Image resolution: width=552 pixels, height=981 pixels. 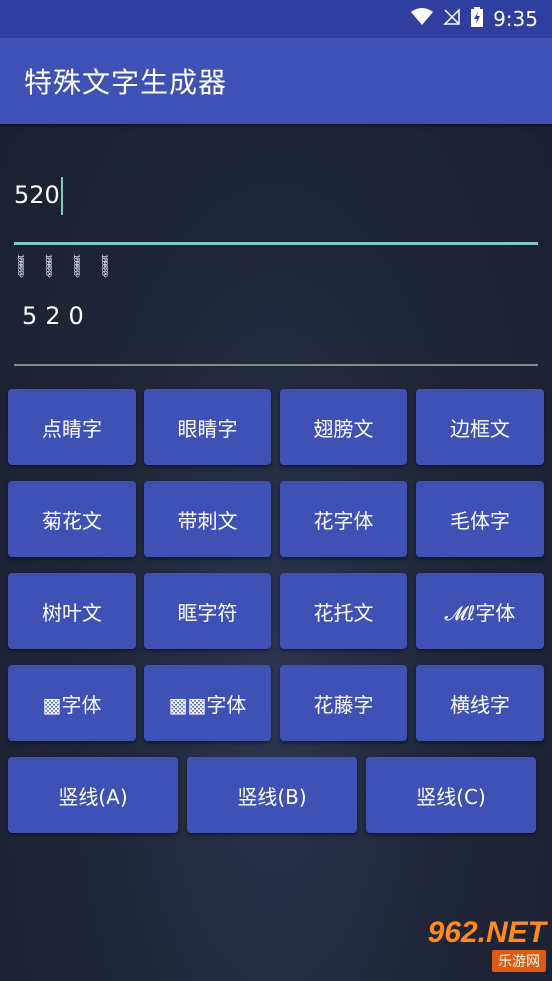 What do you see at coordinates (126, 82) in the screenshot?
I see `page-title: 特殊文字生成器` at bounding box center [126, 82].